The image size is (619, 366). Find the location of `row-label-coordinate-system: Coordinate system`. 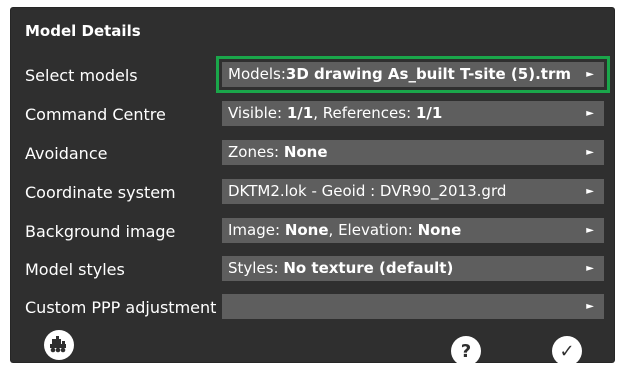

row-label-coordinate-system: Coordinate system is located at coordinates (100, 192).